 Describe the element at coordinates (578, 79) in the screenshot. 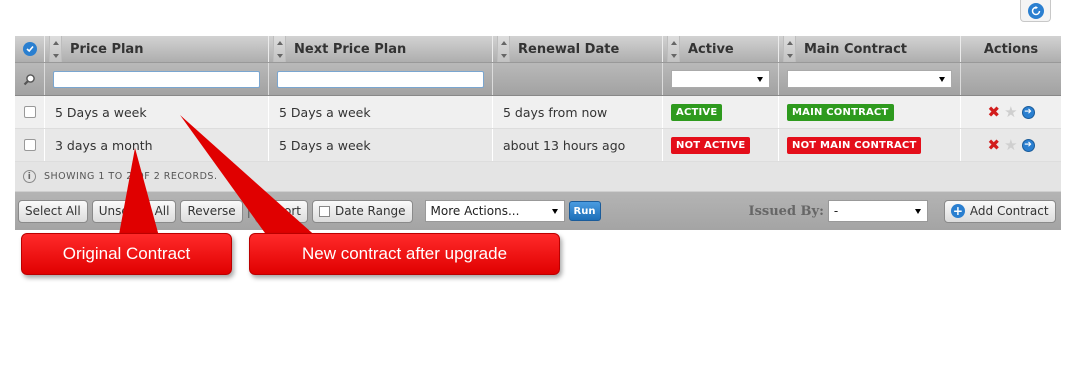

I see `filter-renewal-date-cell` at that location.